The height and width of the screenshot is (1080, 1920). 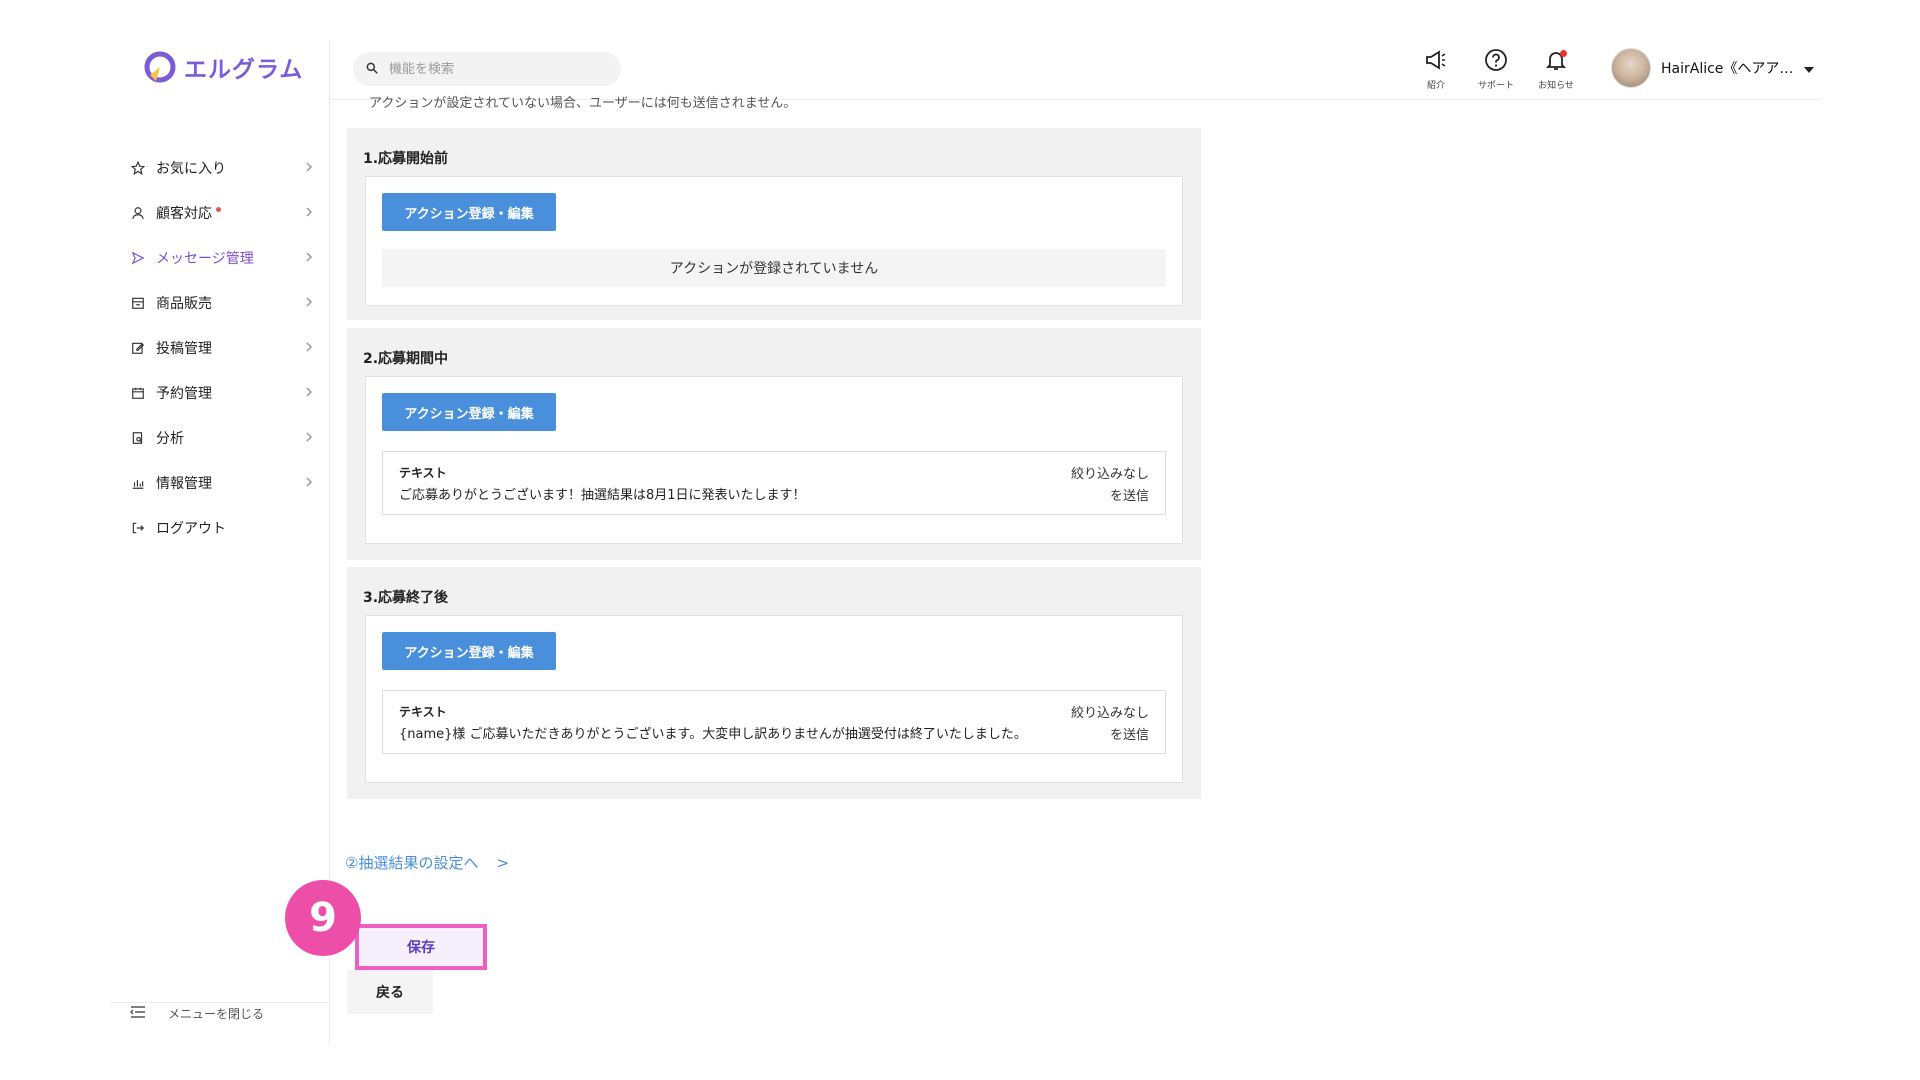 I want to click on step-number-badge: 9, so click(x=323, y=918).